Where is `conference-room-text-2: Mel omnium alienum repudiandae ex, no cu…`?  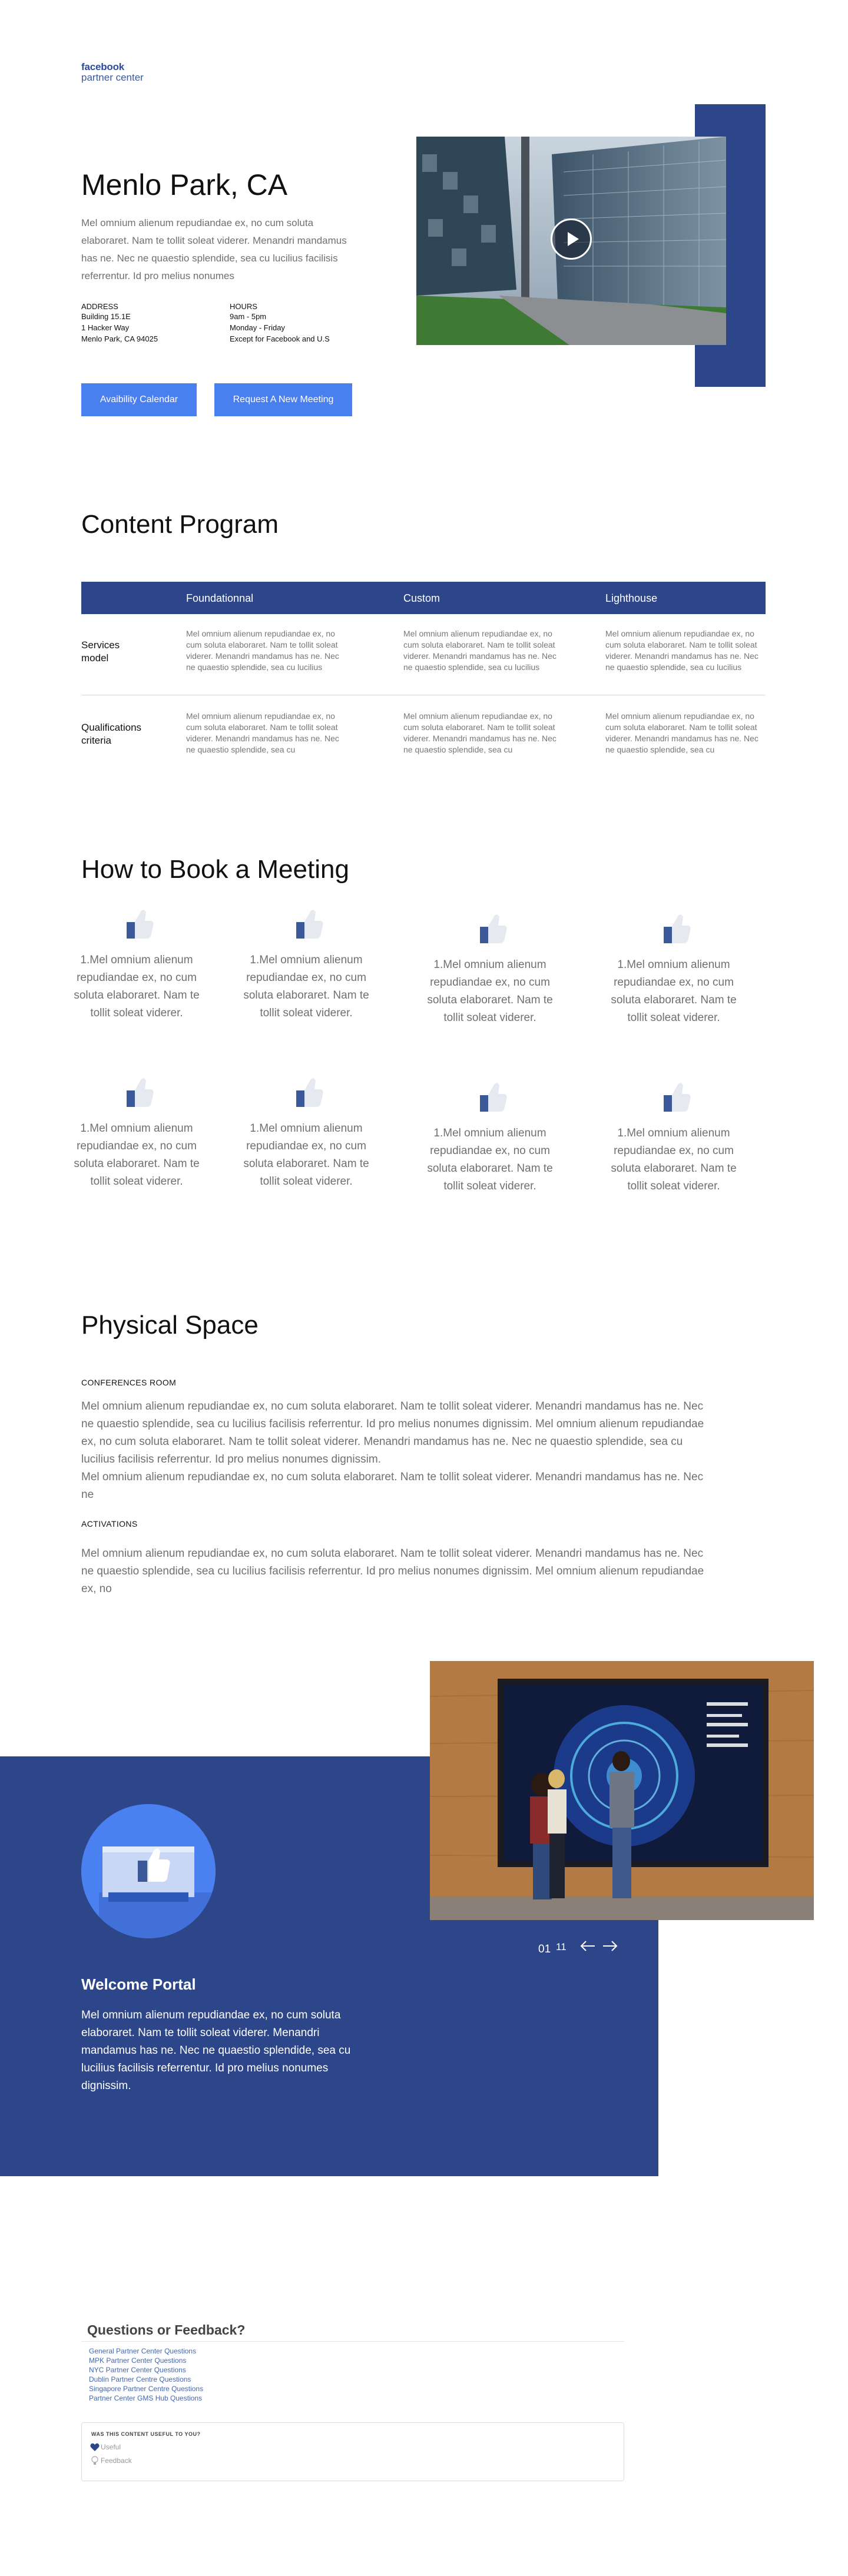 conference-room-text-2: Mel omnium alienum repudiandae ex, no cu… is located at coordinates (393, 1486).